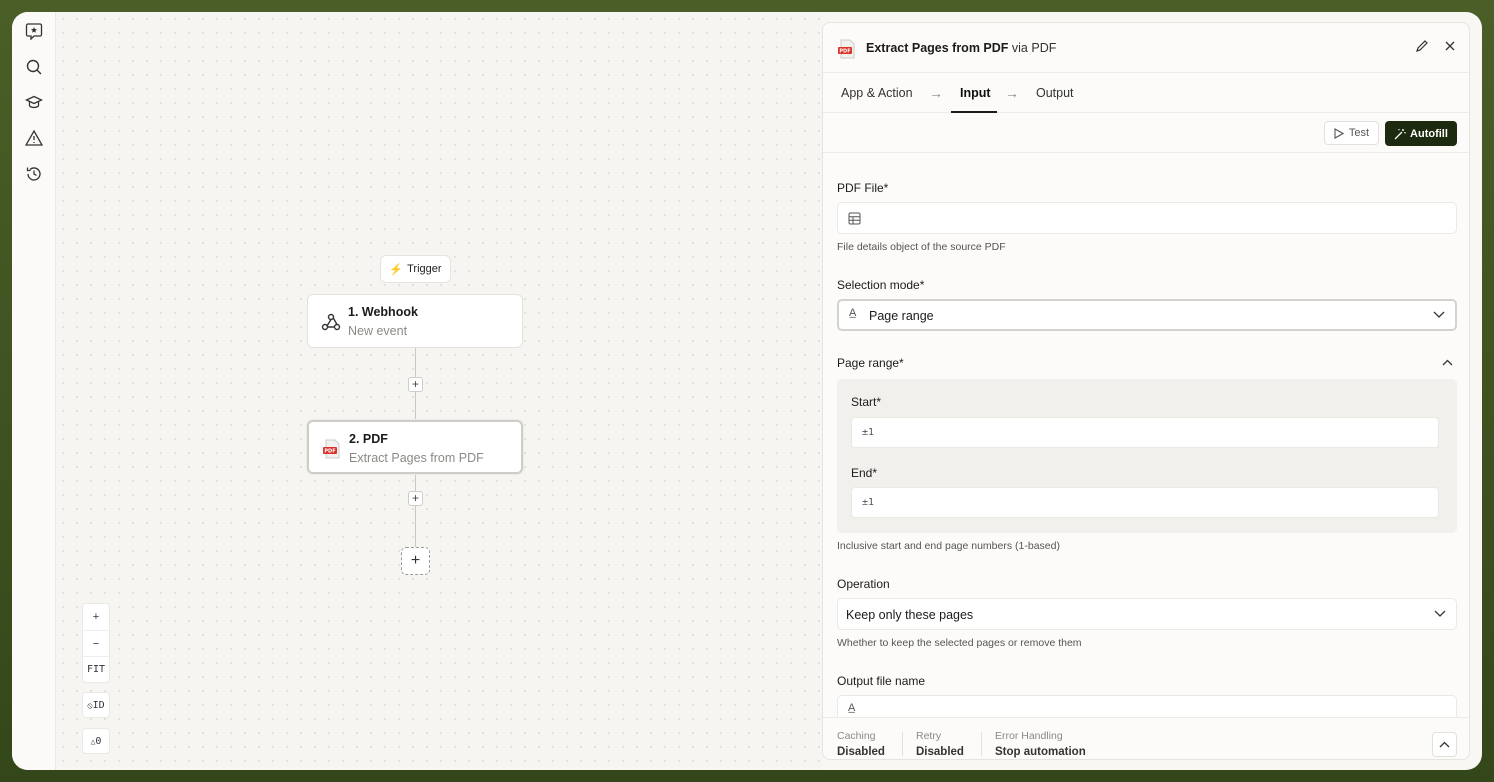 Image resolution: width=1494 pixels, height=782 pixels. What do you see at coordinates (975, 93) in the screenshot?
I see `tab-input: Input` at bounding box center [975, 93].